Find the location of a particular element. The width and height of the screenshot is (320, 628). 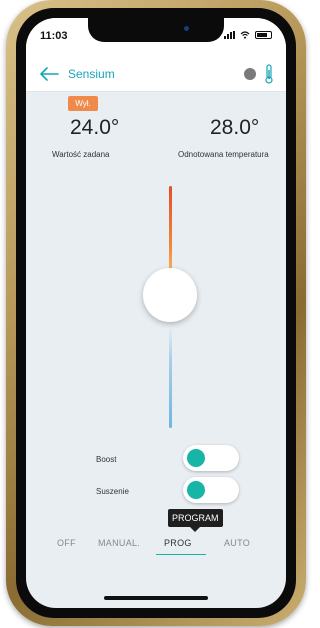

drying-toggle-thumb is located at coordinates (196, 490).